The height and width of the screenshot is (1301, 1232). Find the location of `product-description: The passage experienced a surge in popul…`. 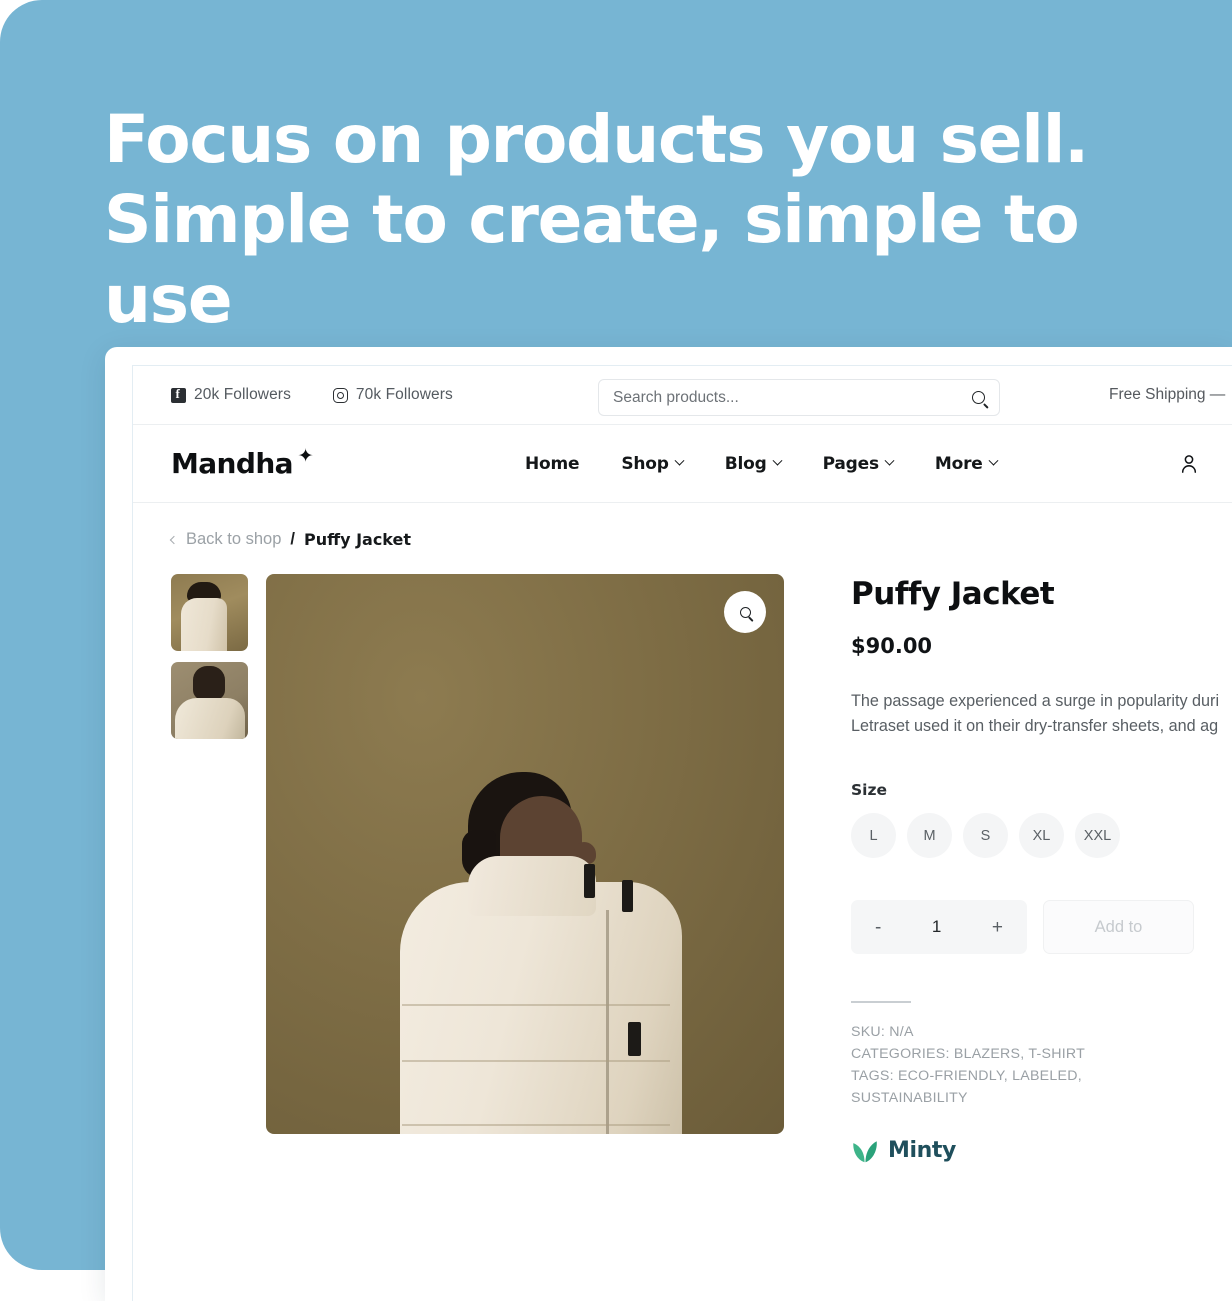

product-description: The passage experienced a surge in popul… is located at coordinates (1035, 714).